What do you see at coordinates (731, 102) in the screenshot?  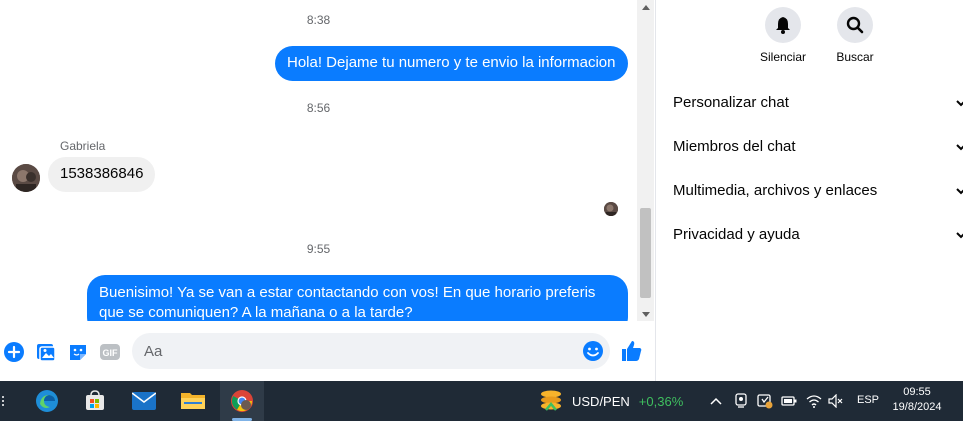 I see `section-label: Personalizar chat` at bounding box center [731, 102].